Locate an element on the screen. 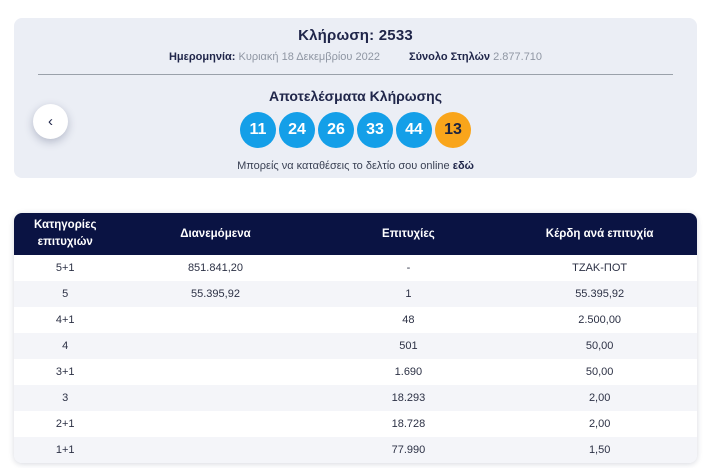  previous-draw-button: ‹ is located at coordinates (50, 121).